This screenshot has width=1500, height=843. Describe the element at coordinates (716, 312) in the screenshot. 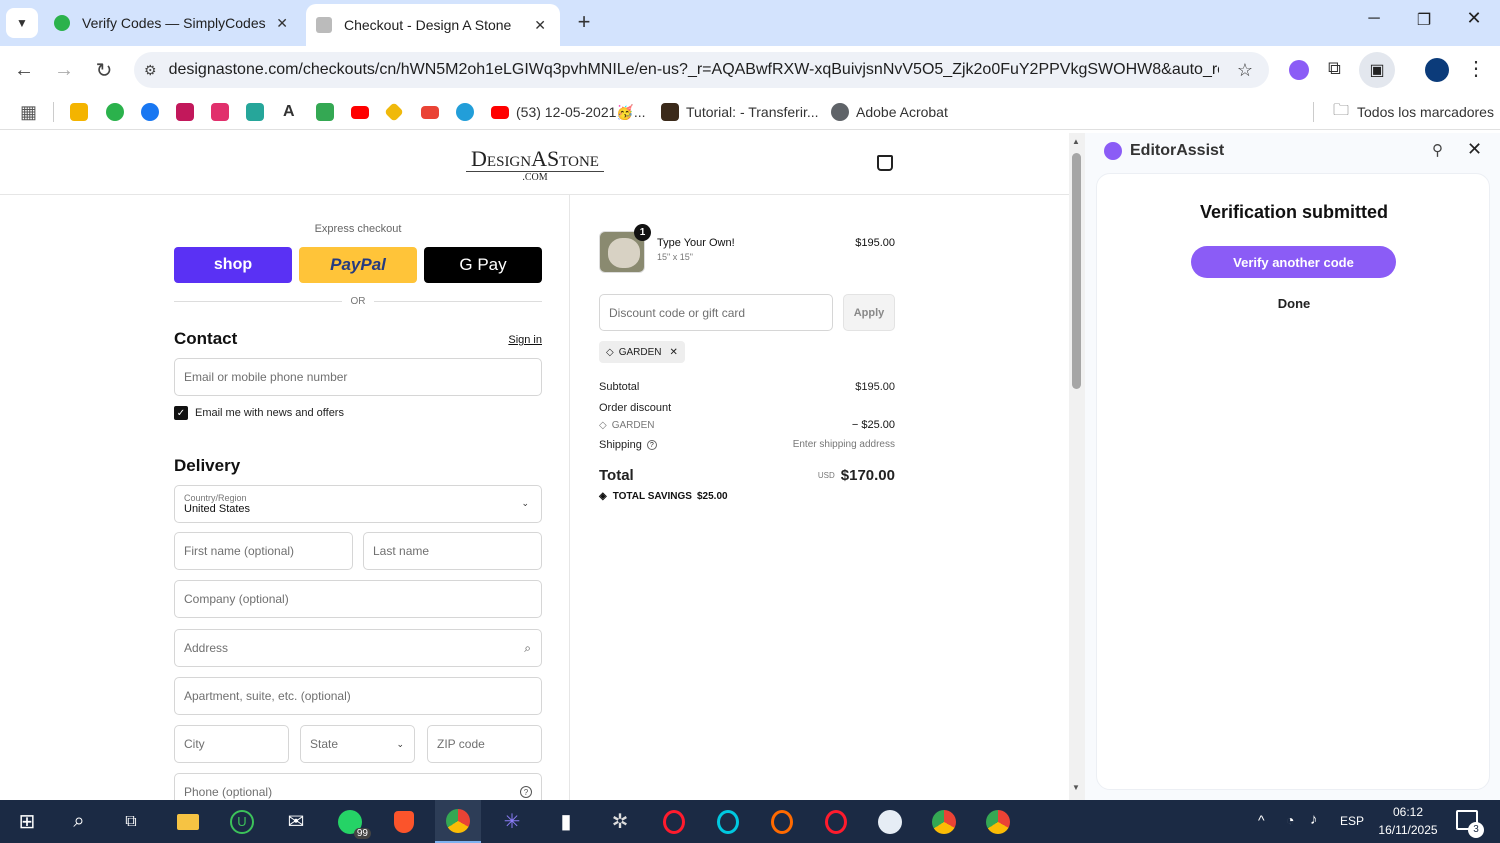

I see `discount-field: Discount code or gift card` at that location.